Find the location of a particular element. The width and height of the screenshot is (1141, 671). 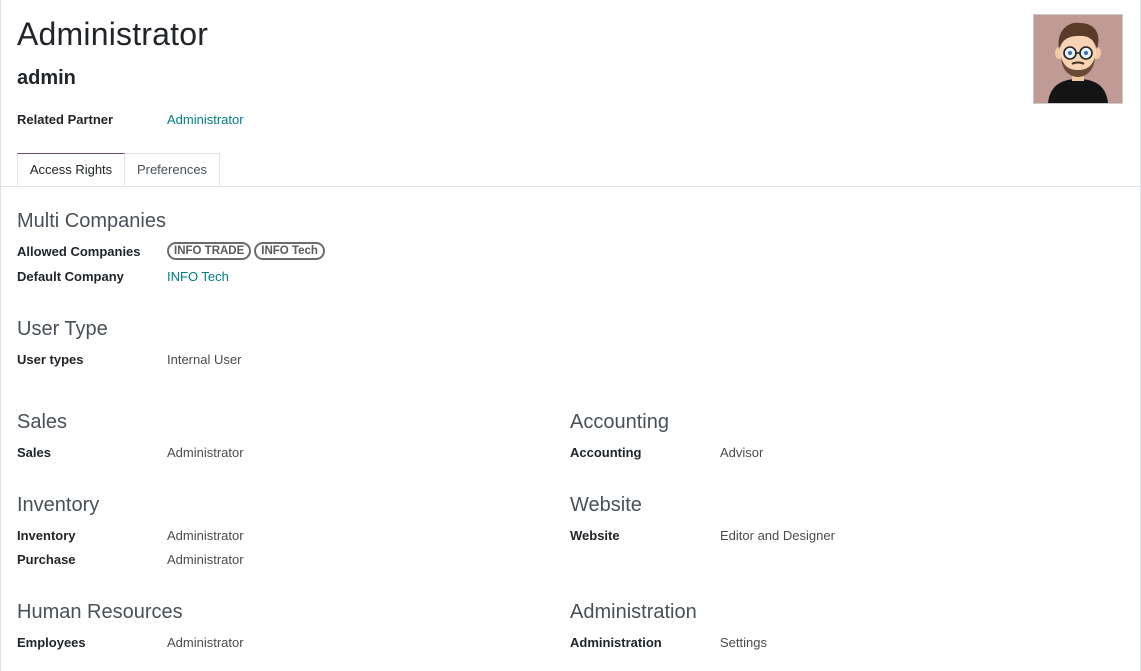

multi-companies-title: Multi Companies is located at coordinates (91, 221).